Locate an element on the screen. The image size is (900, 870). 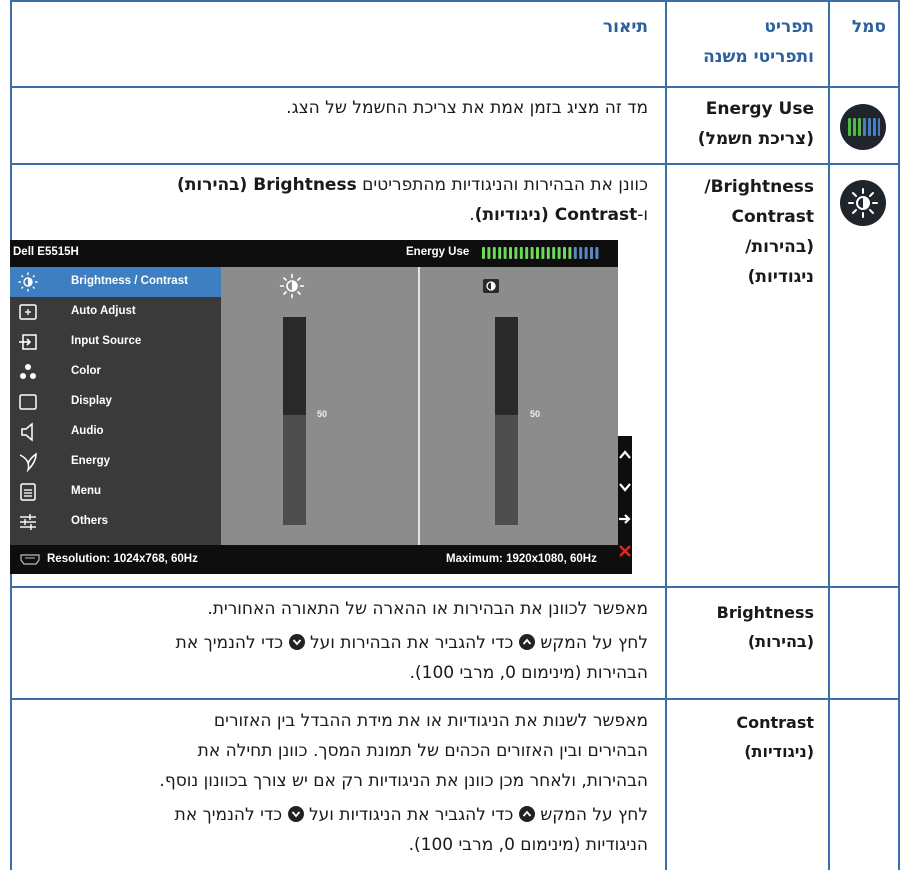
osd-menu-item-label: Brightness / Contrast is located at coordinates (129, 281).